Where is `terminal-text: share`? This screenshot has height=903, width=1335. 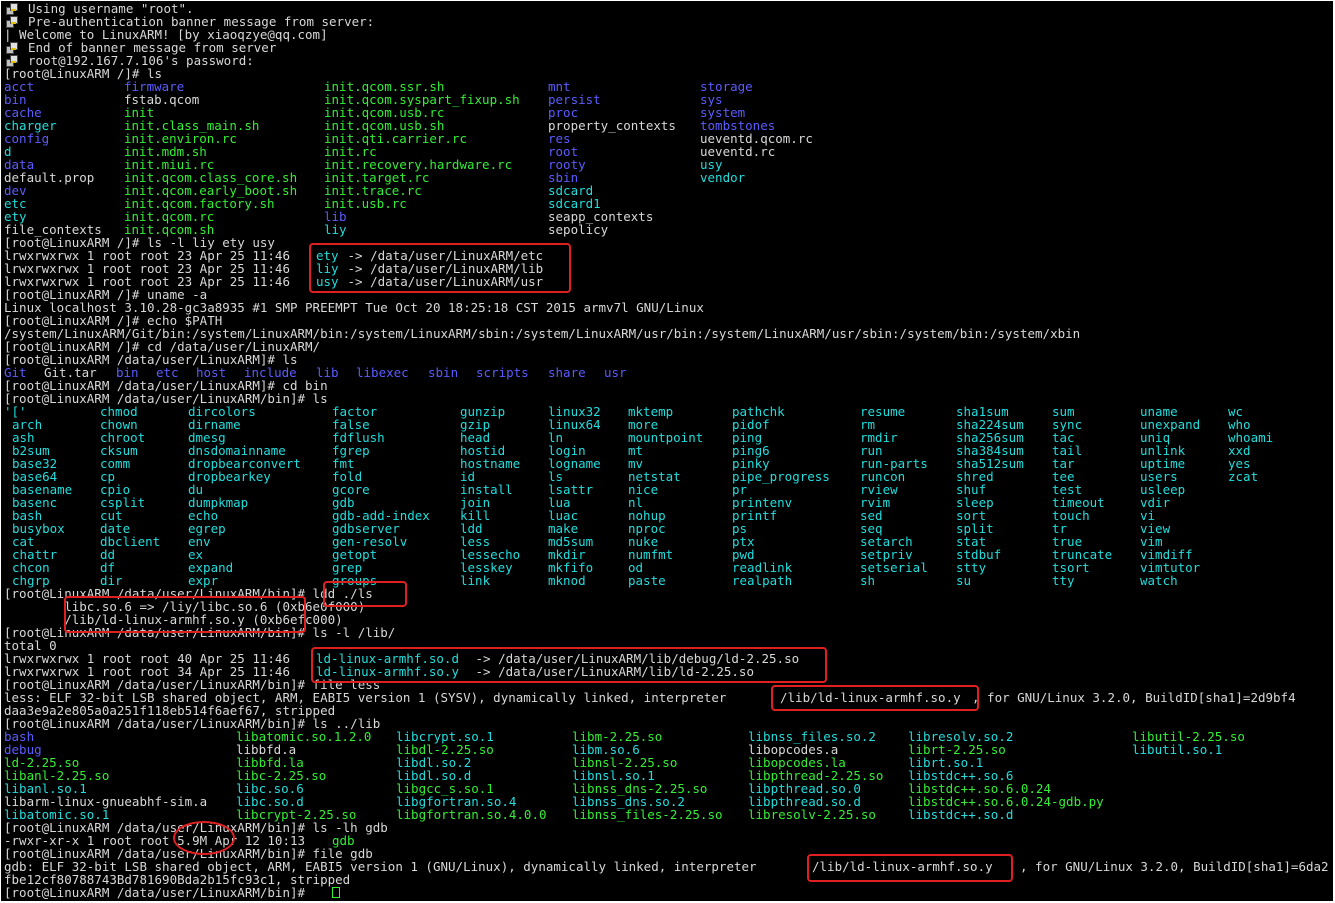
terminal-text: share is located at coordinates (567, 372).